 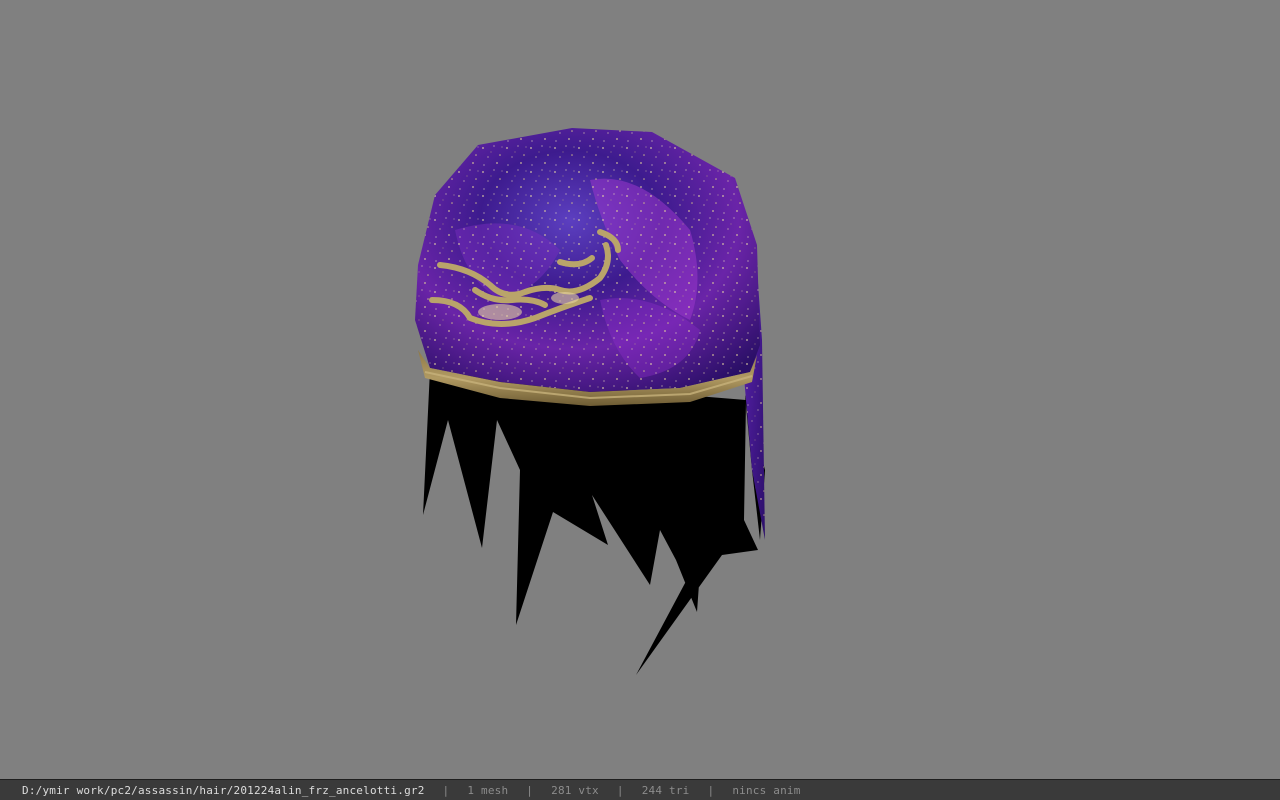 I want to click on status-animation: nincs anim, so click(x=766, y=790).